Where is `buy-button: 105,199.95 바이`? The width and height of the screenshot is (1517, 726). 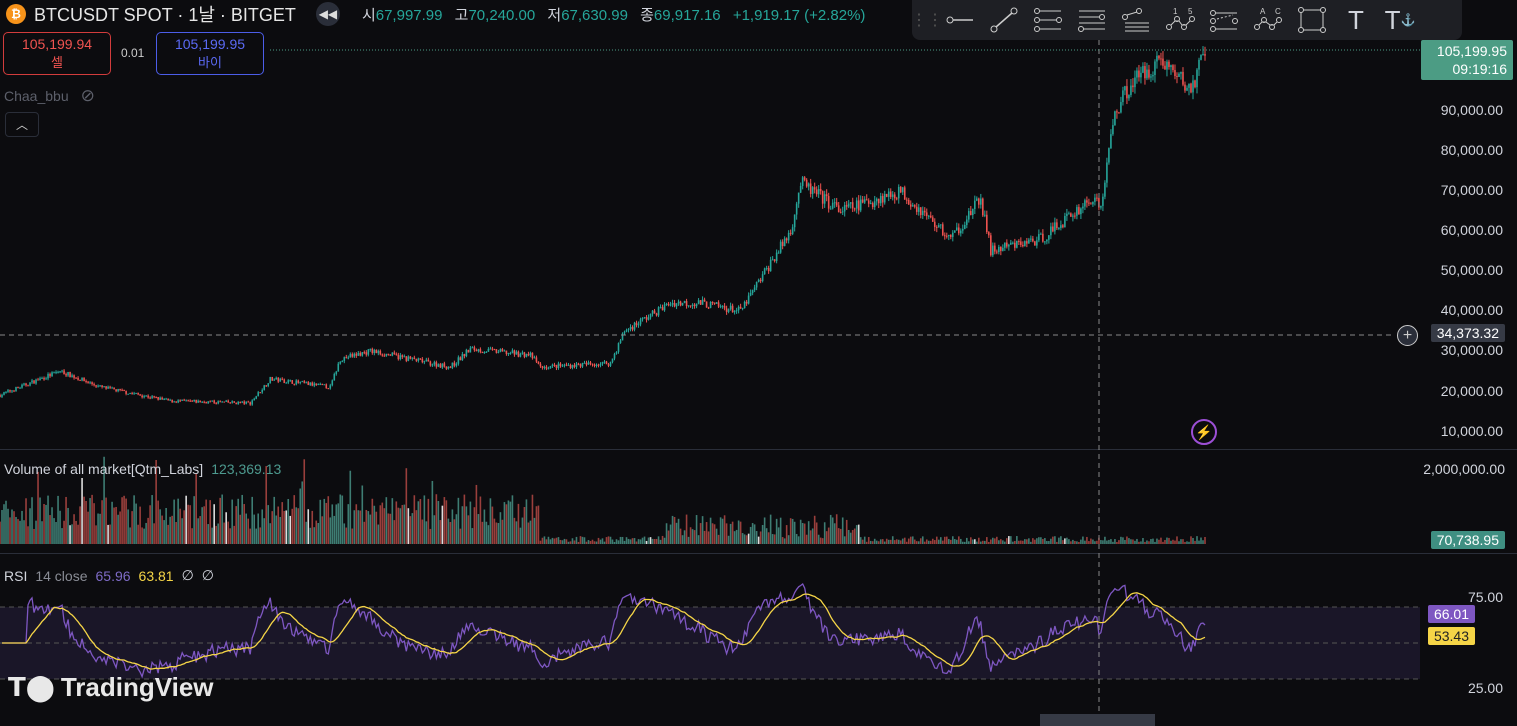 buy-button: 105,199.95 바이 is located at coordinates (210, 53).